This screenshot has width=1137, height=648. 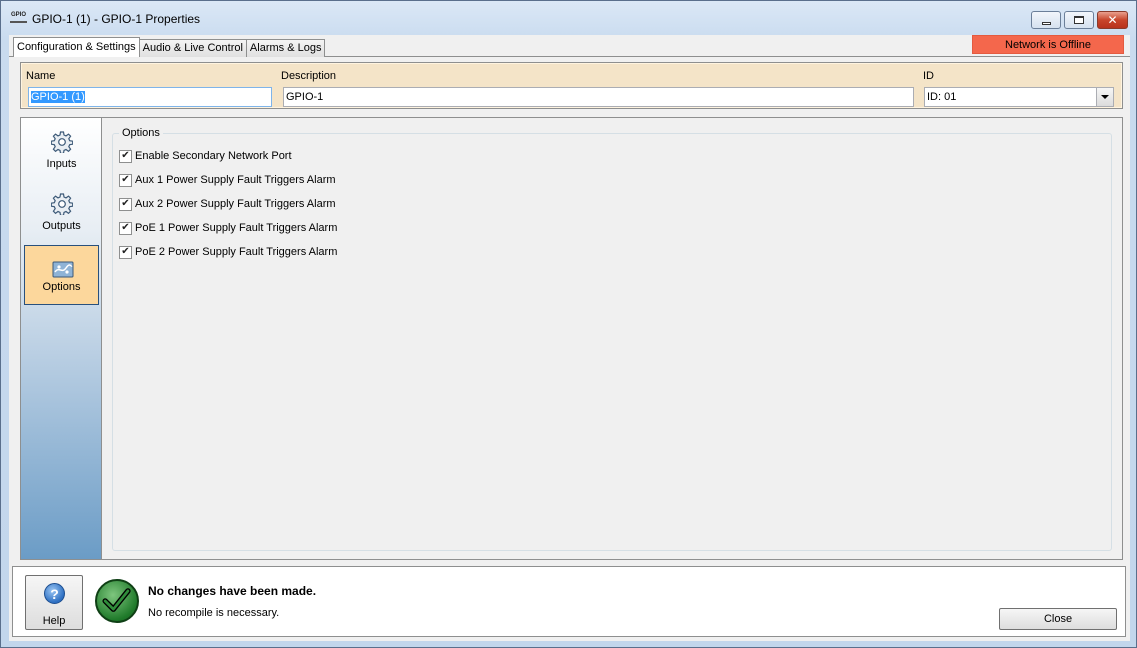 I want to click on id-select: ID: 01, so click(x=1019, y=97).